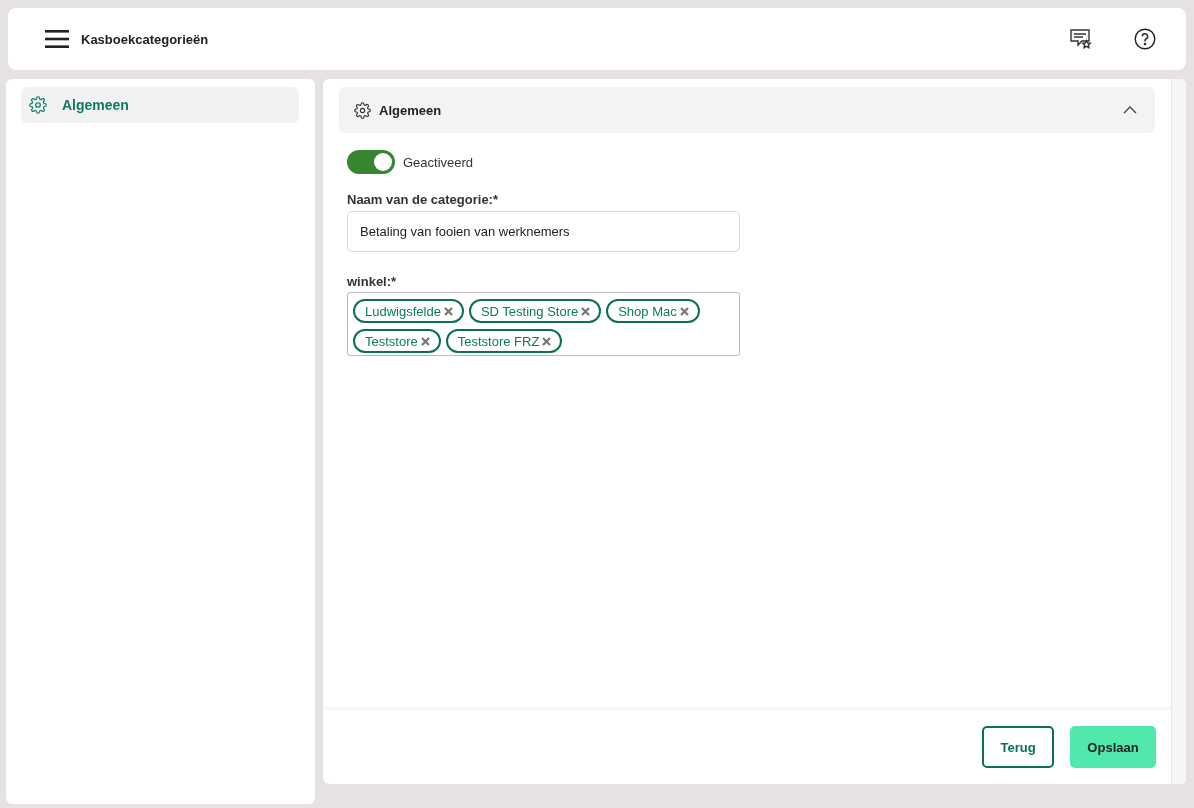  What do you see at coordinates (403, 311) in the screenshot?
I see `tag-label: Ludwigsfelde` at bounding box center [403, 311].